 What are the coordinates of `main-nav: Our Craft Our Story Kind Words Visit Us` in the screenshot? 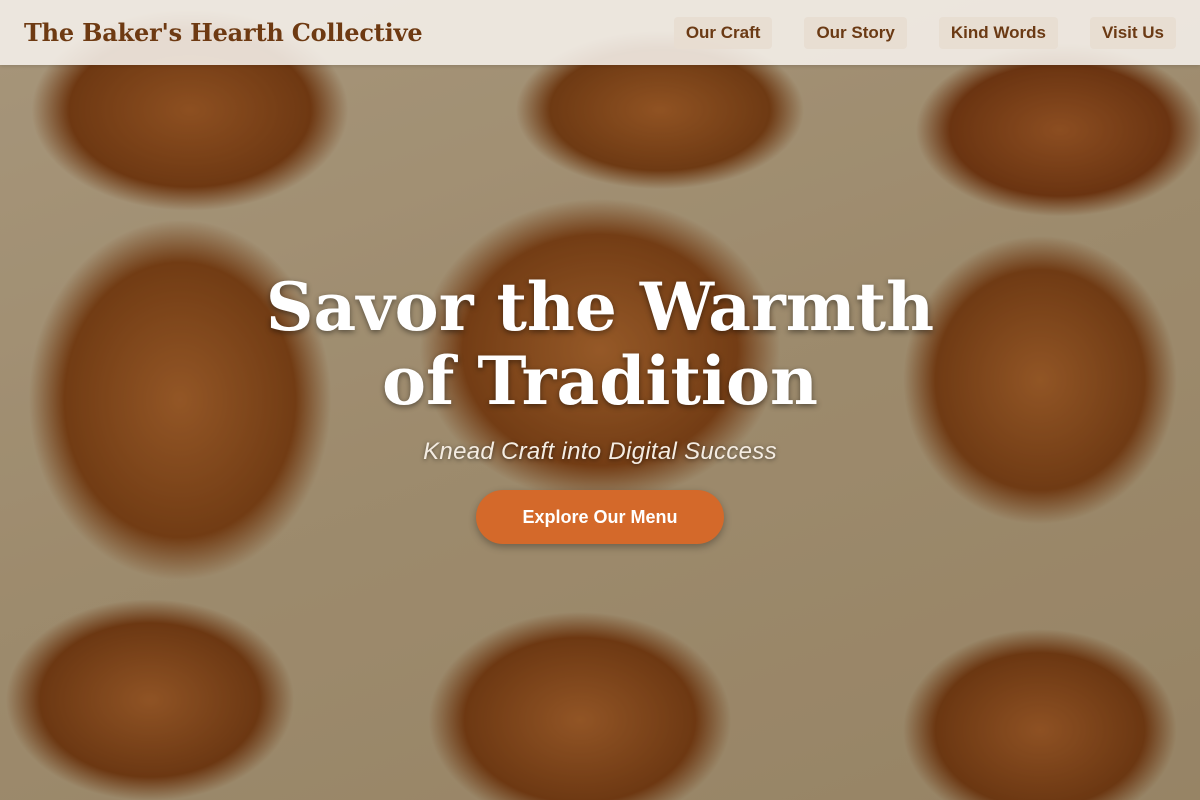 It's located at (924, 32).